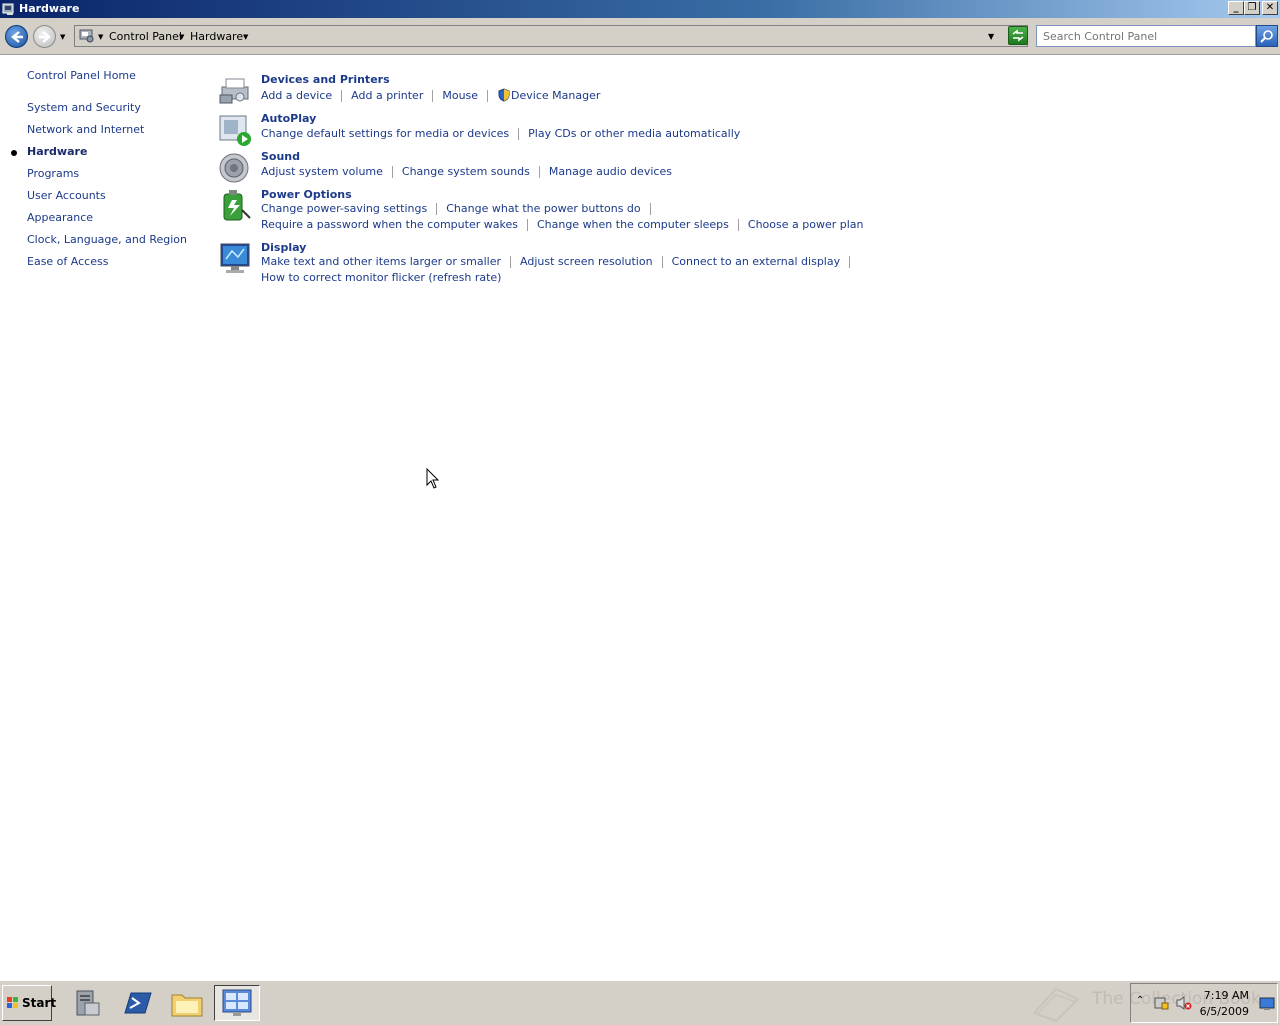 Image resolution: width=1280 pixels, height=1025 pixels. What do you see at coordinates (49, 8) in the screenshot?
I see `window-title: Hardware` at bounding box center [49, 8].